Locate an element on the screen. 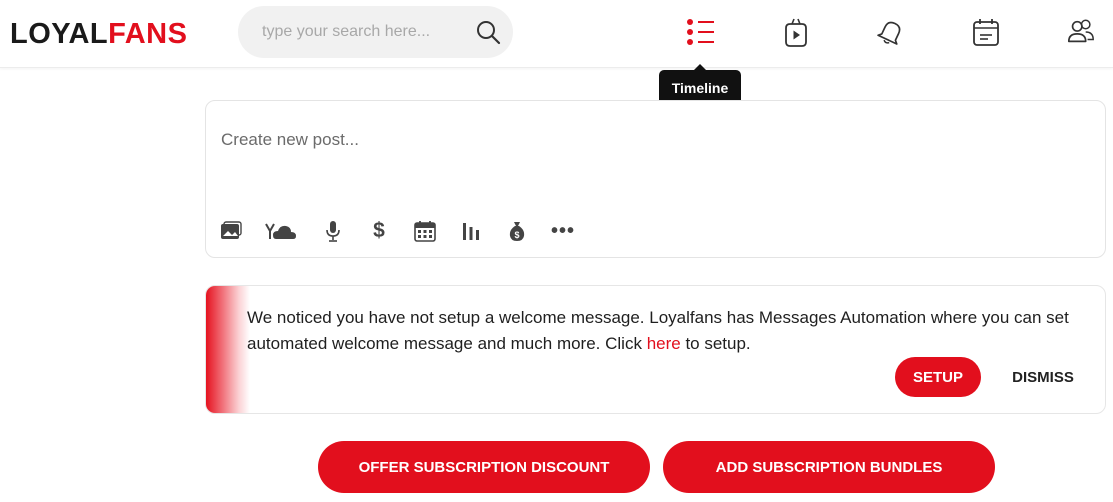 This screenshot has height=502, width=1113. add-poll-button is located at coordinates (471, 231).